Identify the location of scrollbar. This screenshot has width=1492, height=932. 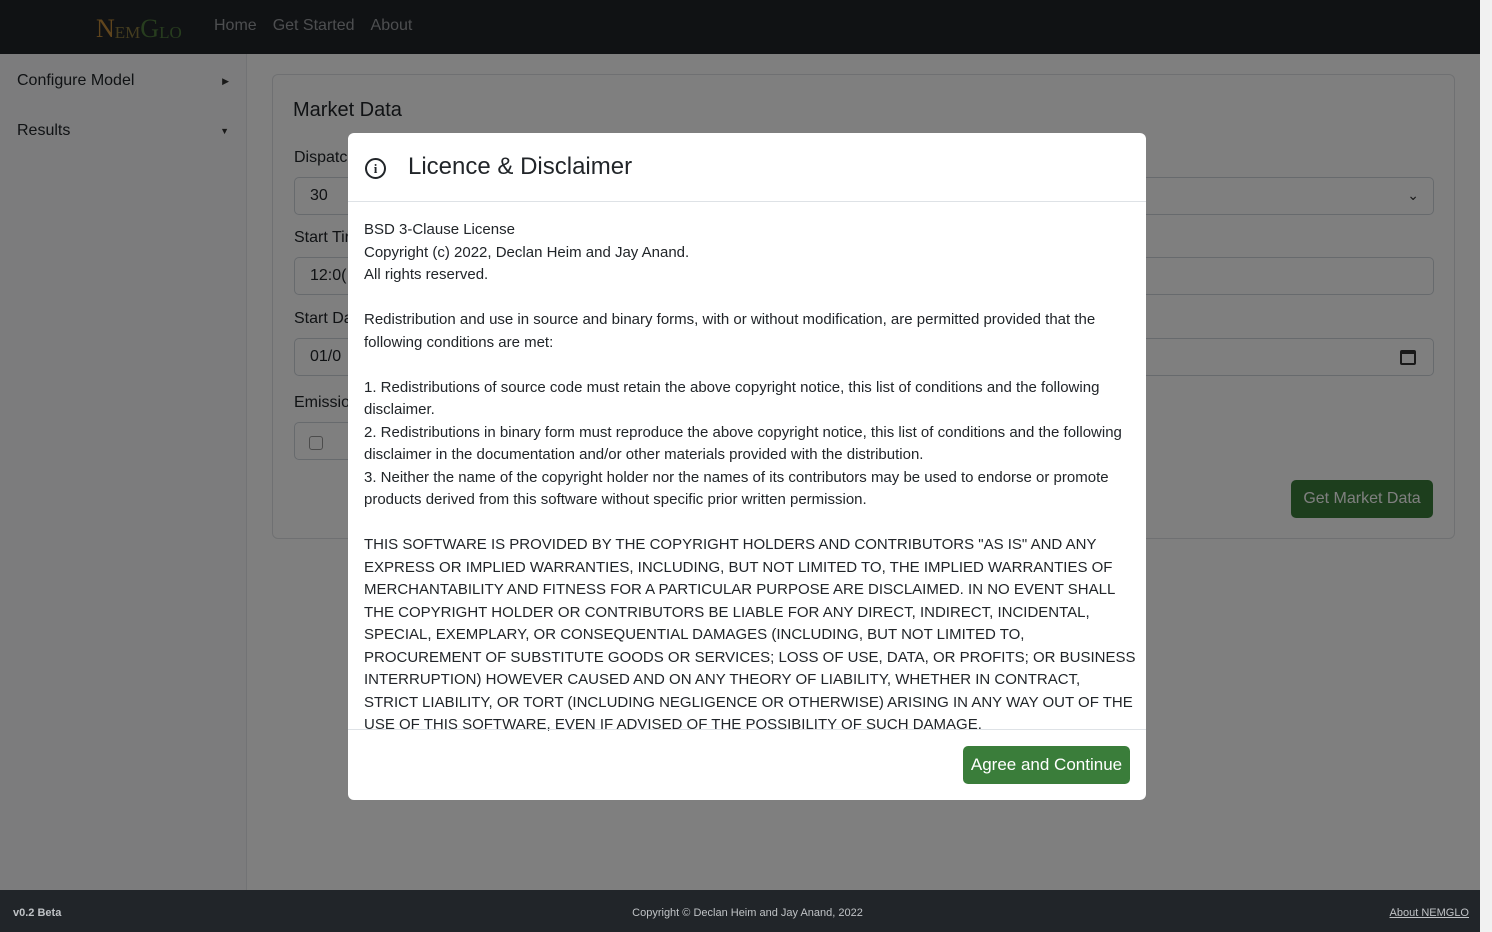
(1486, 466).